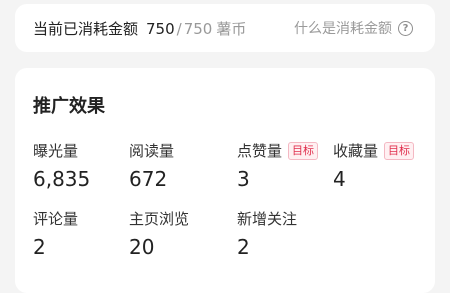 This screenshot has height=293, width=450. What do you see at coordinates (267, 219) in the screenshot?
I see `metric-label: 新增关注` at bounding box center [267, 219].